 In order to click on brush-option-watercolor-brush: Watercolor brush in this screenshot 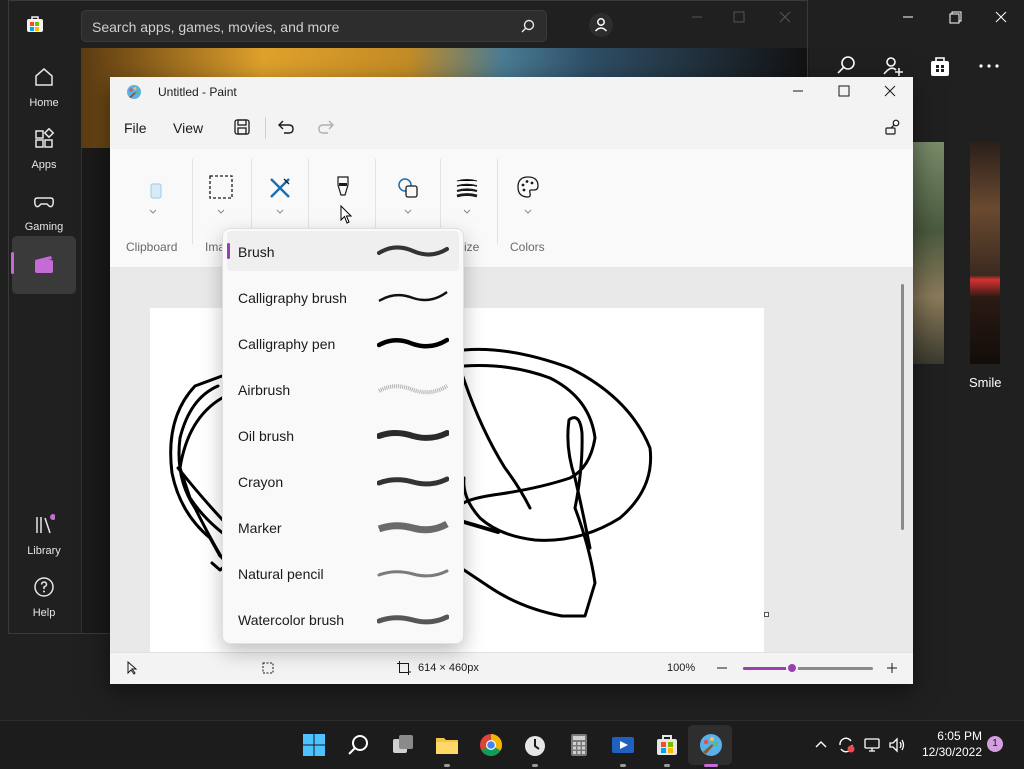, I will do `click(343, 619)`.